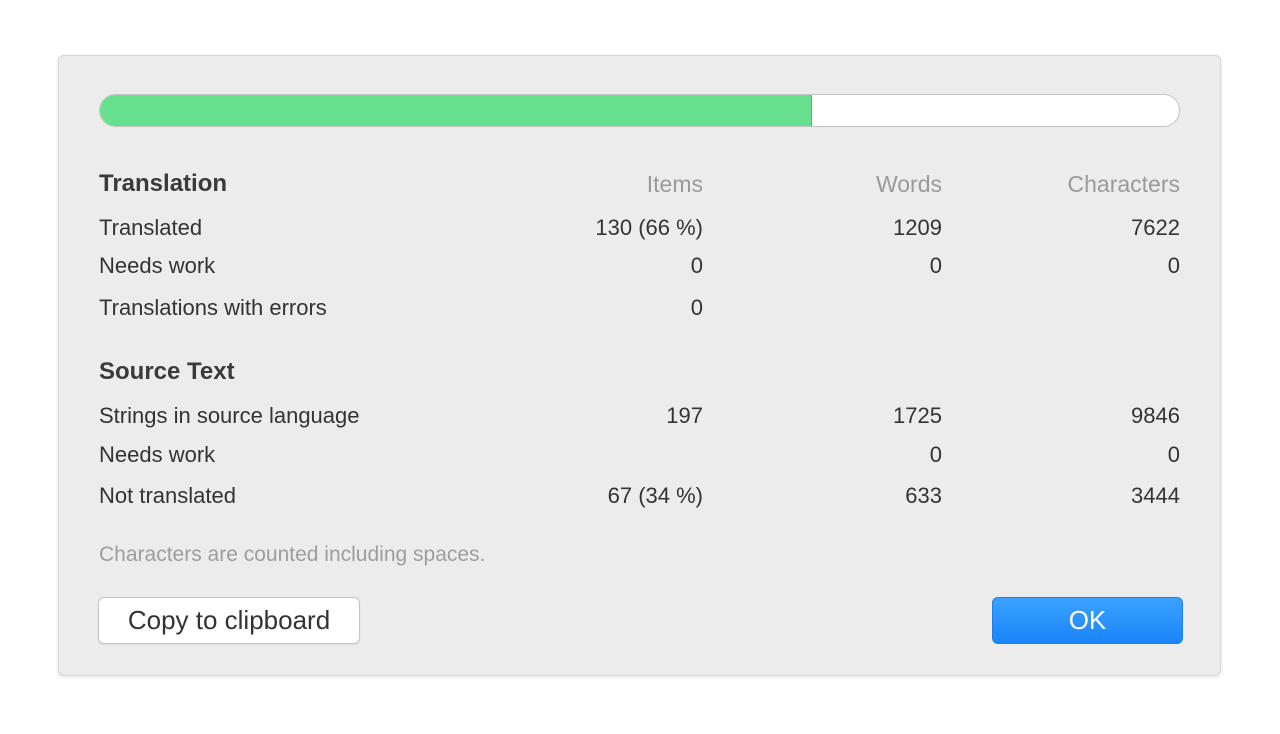 This screenshot has width=1280, height=734. What do you see at coordinates (1155, 495) in the screenshot?
I see `row-characters-value: 3444` at bounding box center [1155, 495].